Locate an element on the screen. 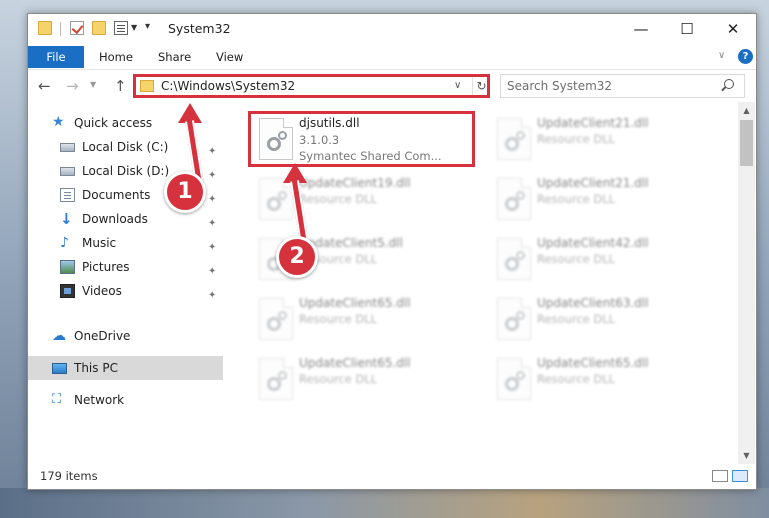 Image resolution: width=769 pixels, height=518 pixels. sidebar-item-downloads: ↓ Downloads ✦ is located at coordinates (141, 219).